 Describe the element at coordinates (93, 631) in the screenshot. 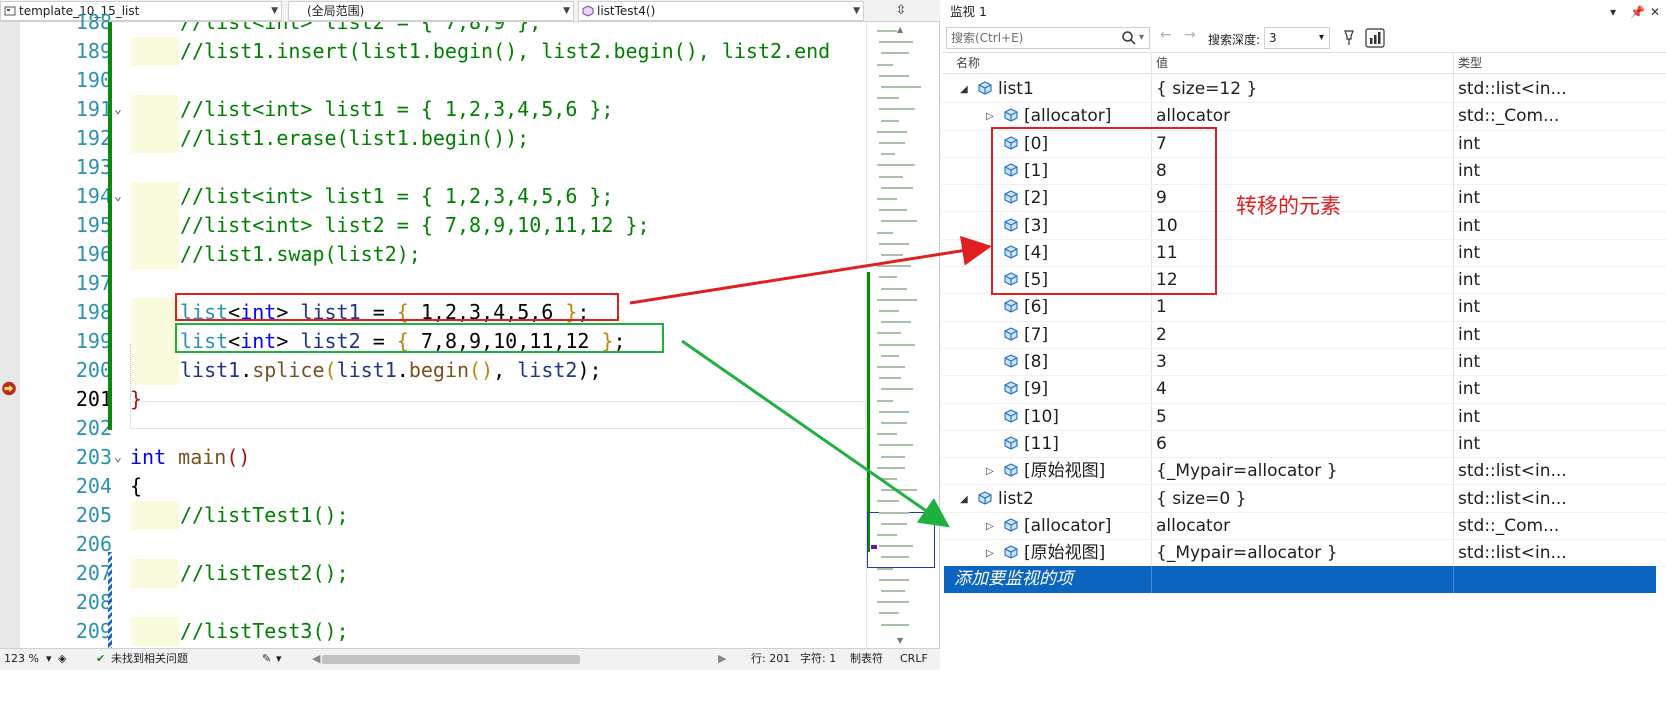

I see `line-number: 209` at that location.